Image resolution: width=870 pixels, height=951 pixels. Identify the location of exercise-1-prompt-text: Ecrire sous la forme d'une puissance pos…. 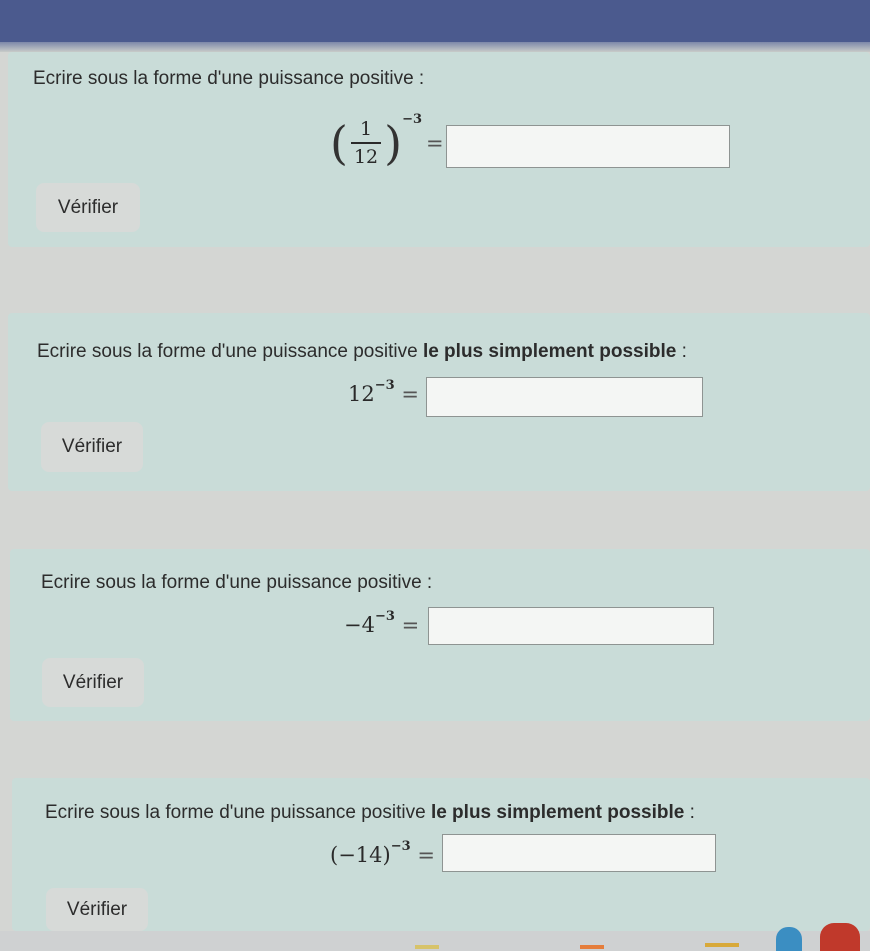
(229, 78).